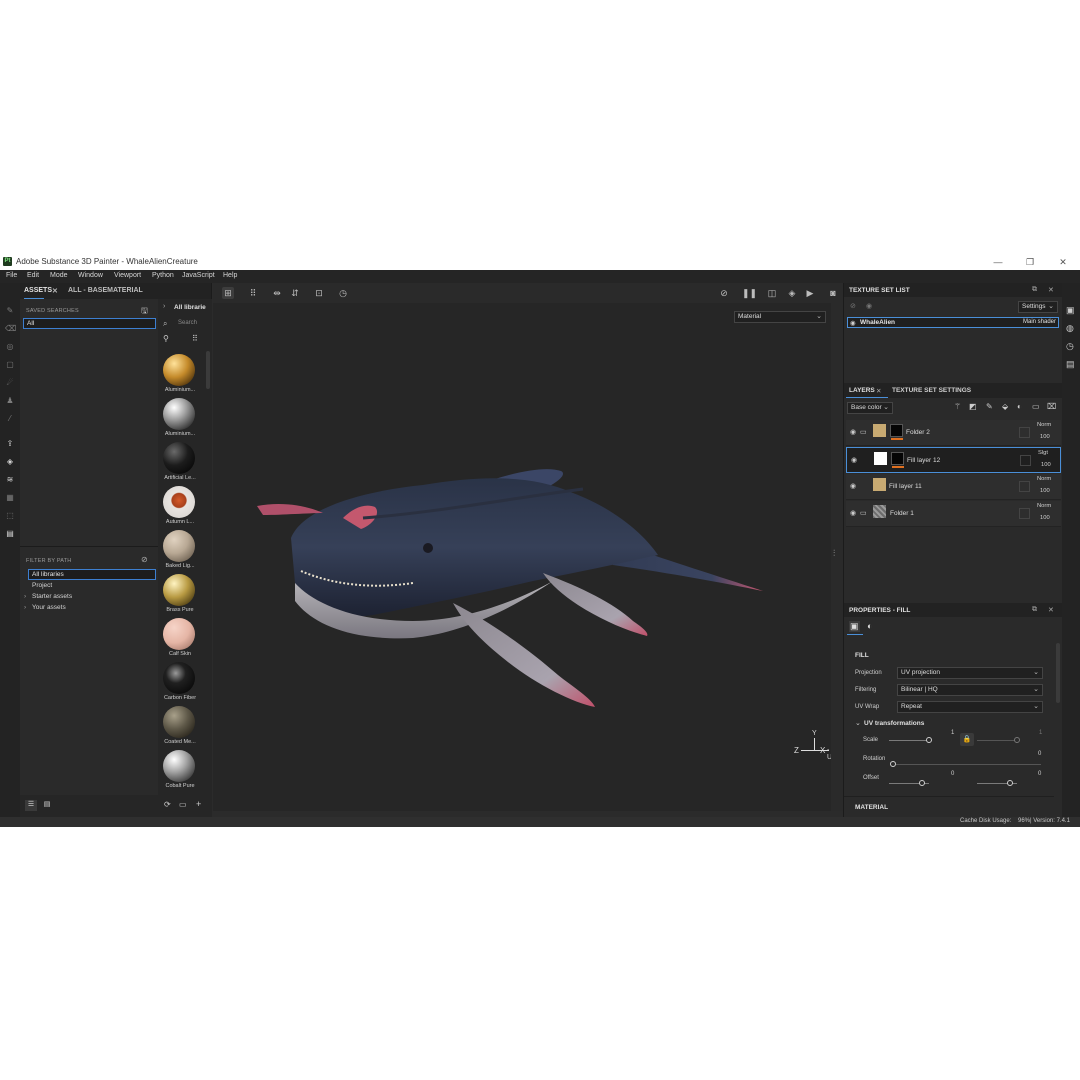 The width and height of the screenshot is (1080, 1080). I want to click on bake-icon: ▦, so click(10, 498).